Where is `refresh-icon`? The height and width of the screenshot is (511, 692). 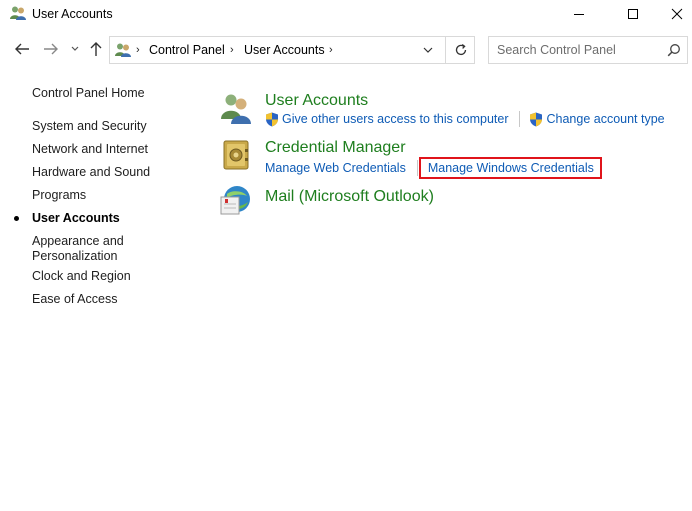
refresh-icon is located at coordinates (460, 49).